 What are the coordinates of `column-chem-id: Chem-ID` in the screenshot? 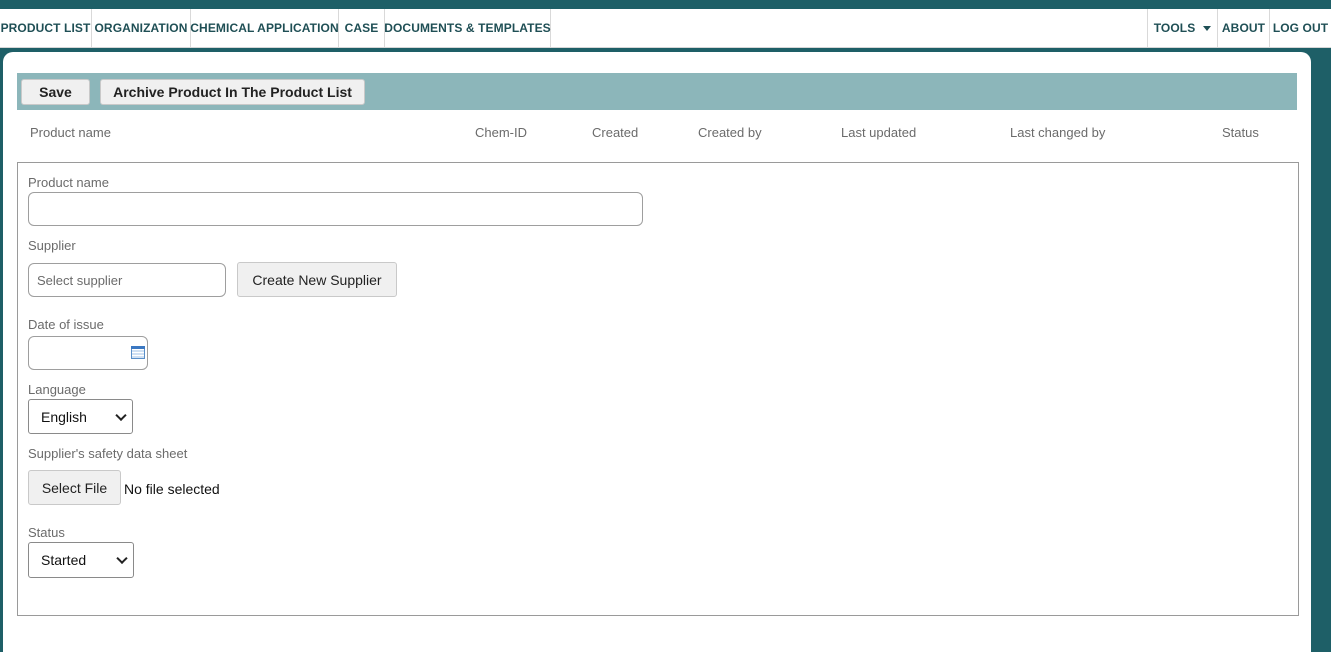 It's located at (501, 132).